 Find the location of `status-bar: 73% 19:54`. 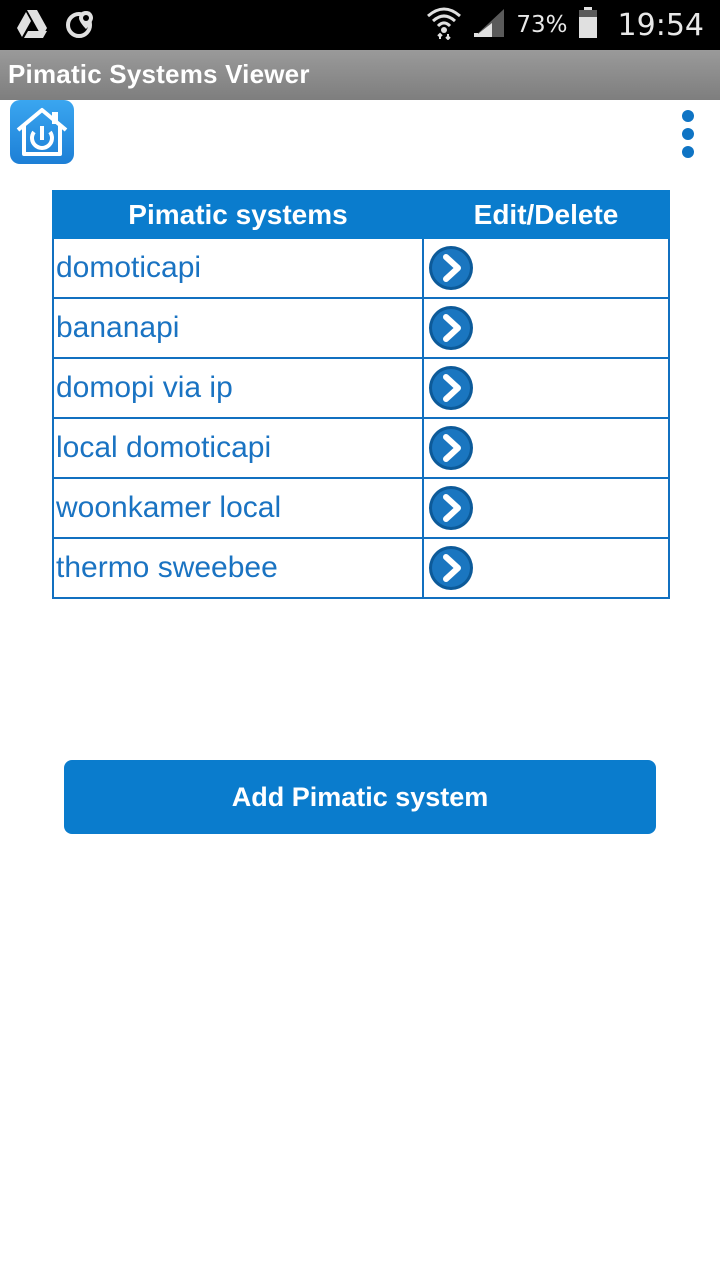

status-bar: 73% 19:54 is located at coordinates (360, 25).